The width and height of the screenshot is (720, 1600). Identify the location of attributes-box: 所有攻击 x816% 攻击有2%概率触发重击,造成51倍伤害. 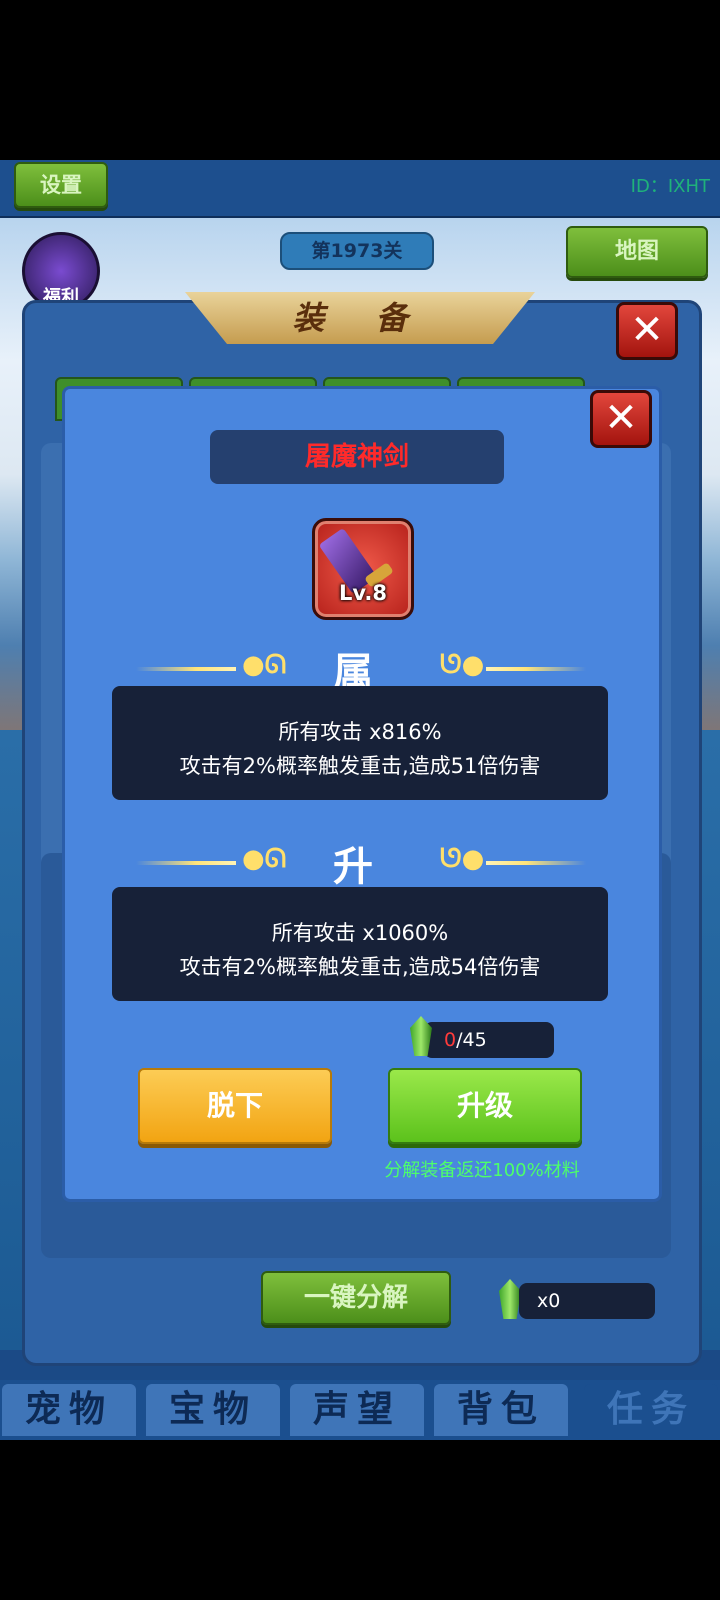
(360, 743).